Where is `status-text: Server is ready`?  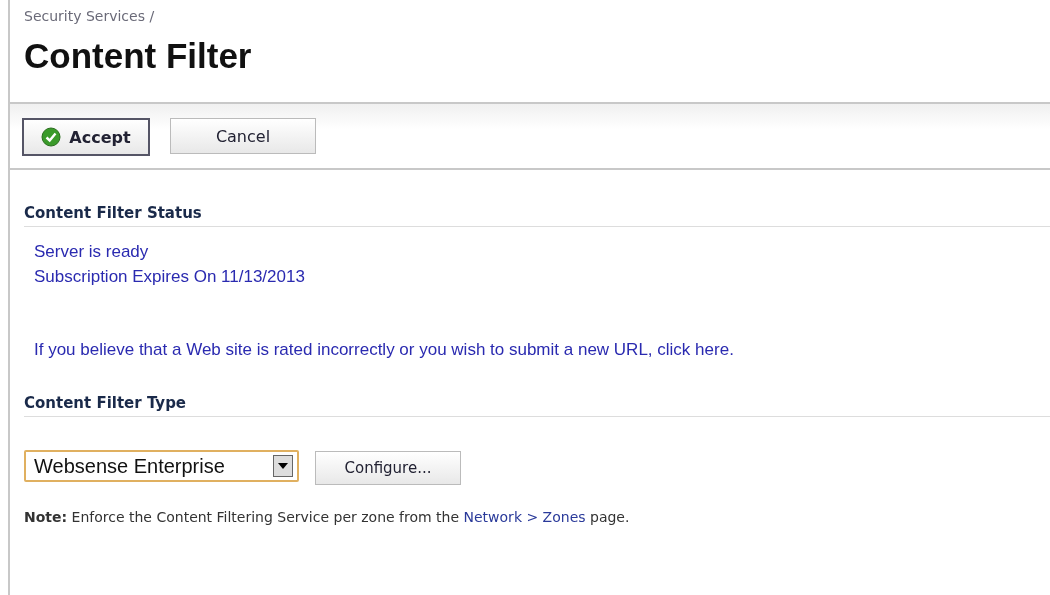 status-text: Server is ready is located at coordinates (92, 252).